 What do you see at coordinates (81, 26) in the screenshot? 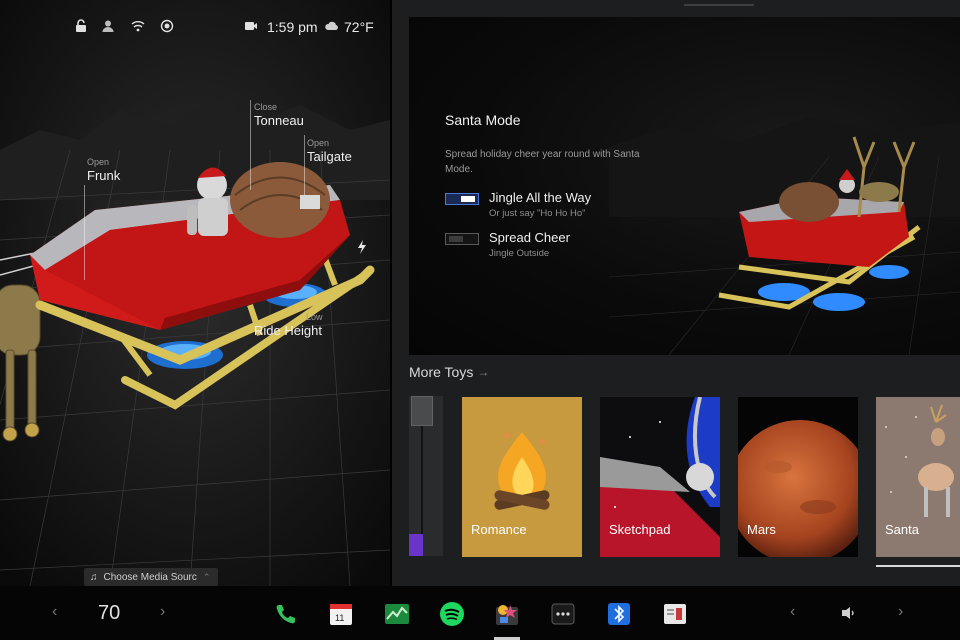
I see `lock-icon` at bounding box center [81, 26].